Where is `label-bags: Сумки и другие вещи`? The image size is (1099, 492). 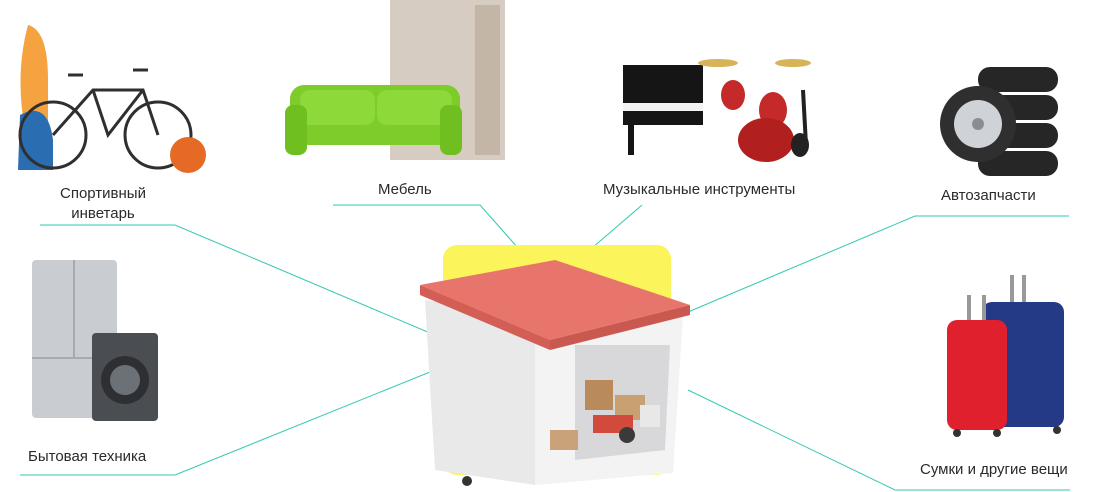 label-bags: Сумки и другие вещи is located at coordinates (994, 469).